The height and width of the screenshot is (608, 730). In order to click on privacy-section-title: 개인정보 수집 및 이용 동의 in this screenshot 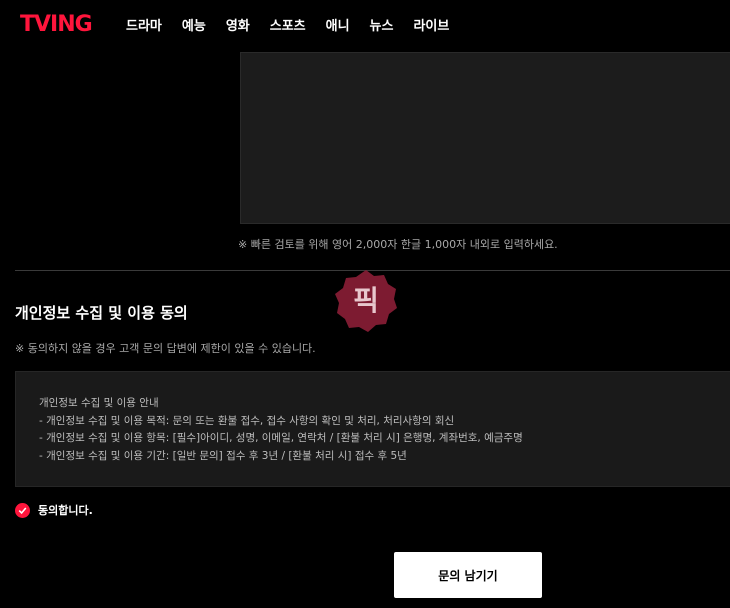, I will do `click(101, 313)`.